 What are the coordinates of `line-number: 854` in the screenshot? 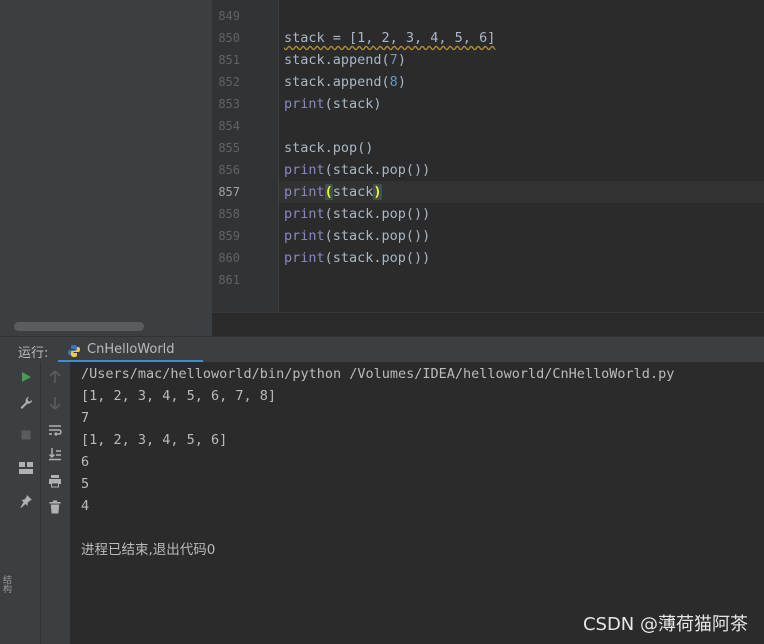 It's located at (229, 126).